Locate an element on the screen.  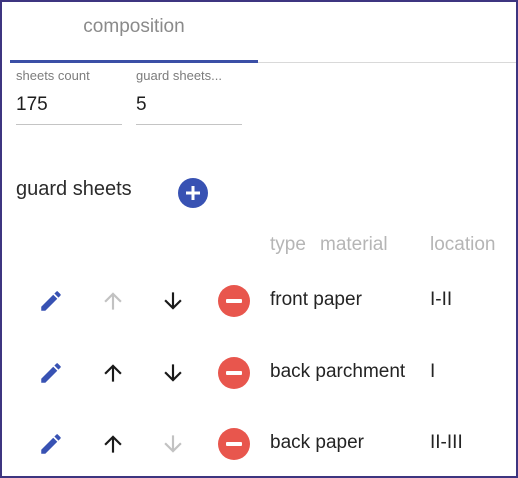
table-row: back paper II-III is located at coordinates (259, 443).